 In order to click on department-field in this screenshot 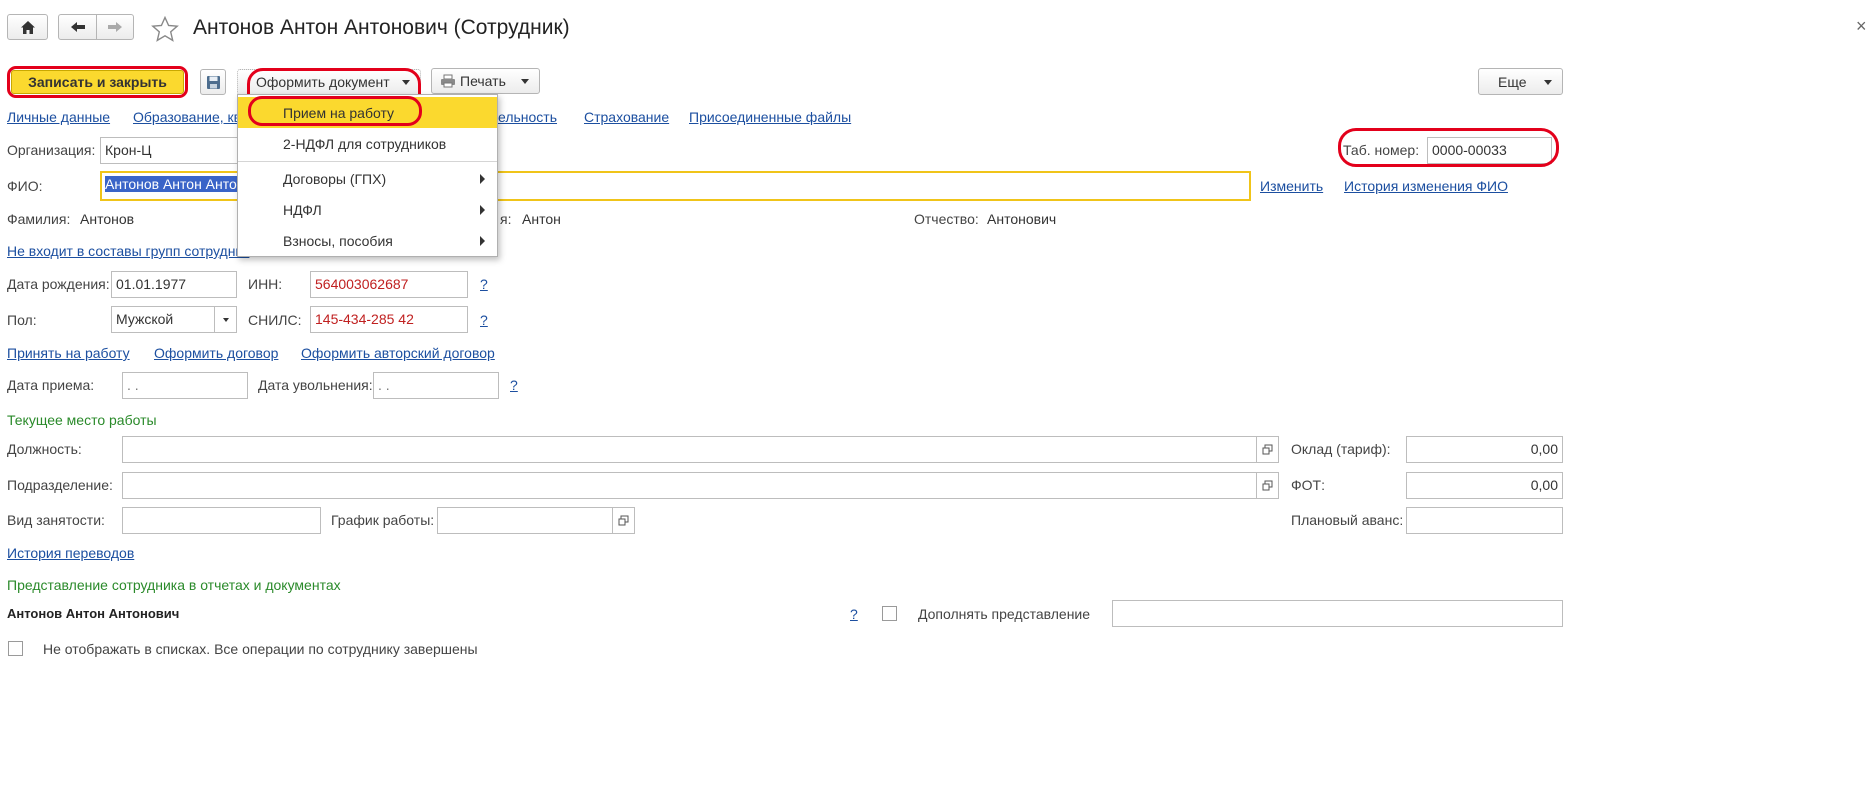, I will do `click(689, 485)`.